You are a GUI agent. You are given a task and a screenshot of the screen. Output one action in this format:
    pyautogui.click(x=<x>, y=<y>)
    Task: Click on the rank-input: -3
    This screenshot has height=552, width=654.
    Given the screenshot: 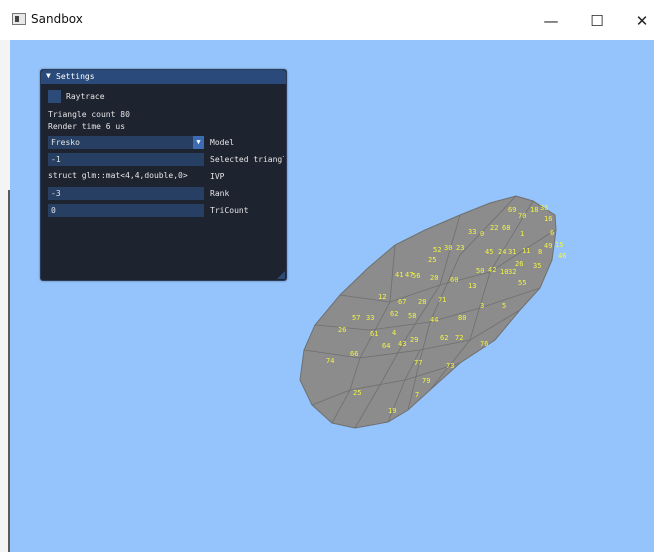 What is the action you would take?
    pyautogui.click(x=126, y=193)
    